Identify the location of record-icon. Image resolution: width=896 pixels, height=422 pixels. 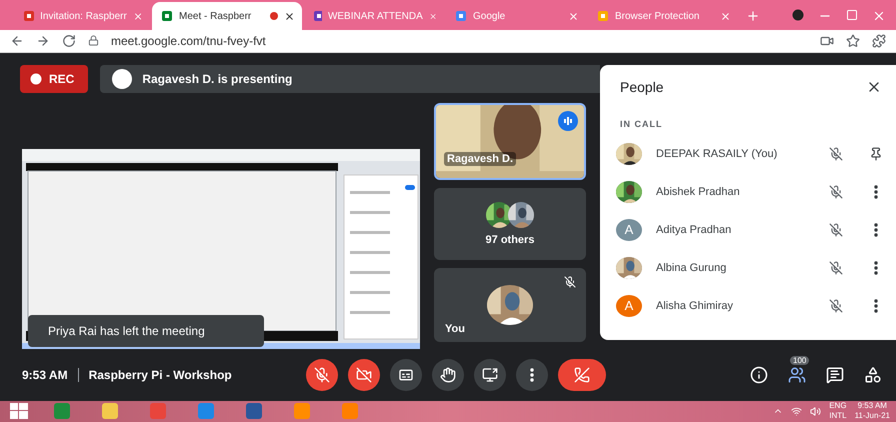
(36, 78).